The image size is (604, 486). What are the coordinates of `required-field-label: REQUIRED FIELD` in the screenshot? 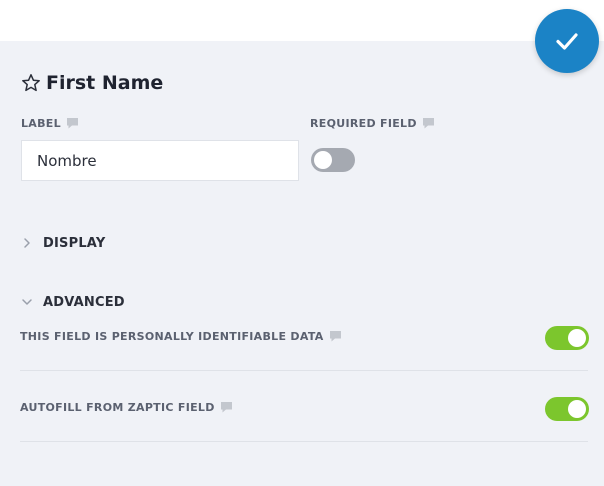 It's located at (372, 123).